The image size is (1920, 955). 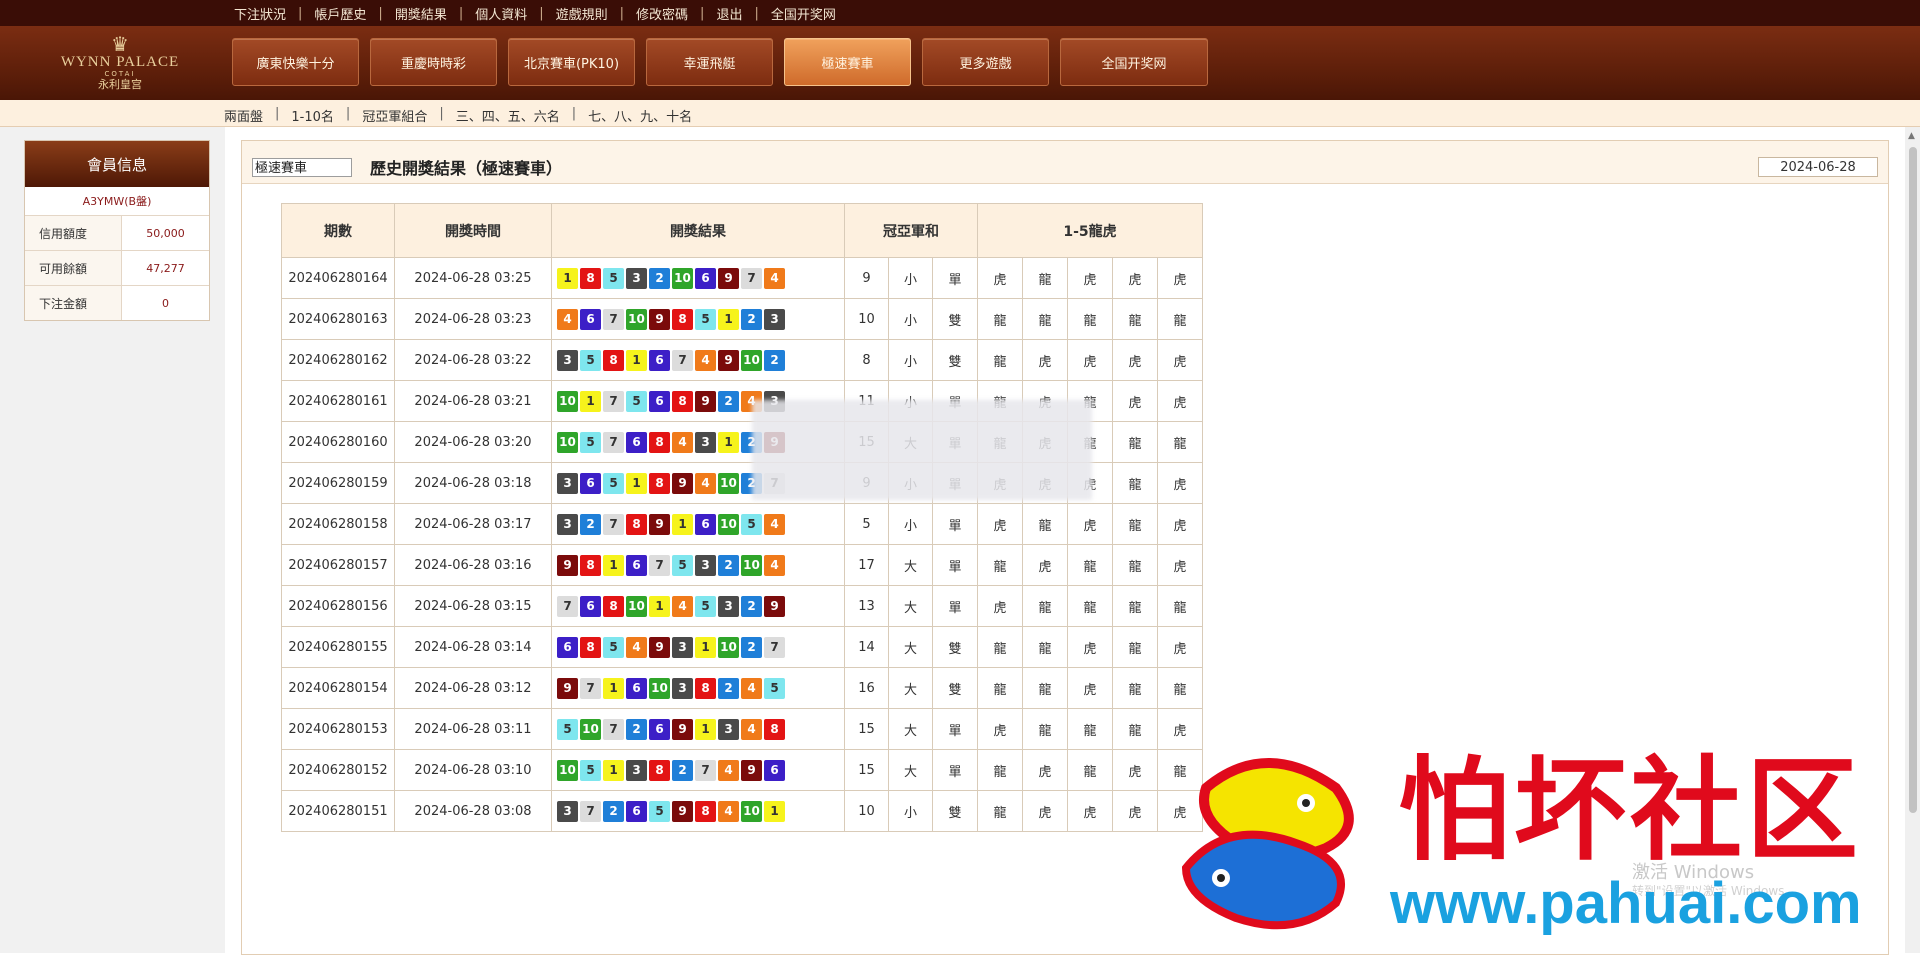 I want to click on top-link: 開獎結果, so click(x=421, y=13).